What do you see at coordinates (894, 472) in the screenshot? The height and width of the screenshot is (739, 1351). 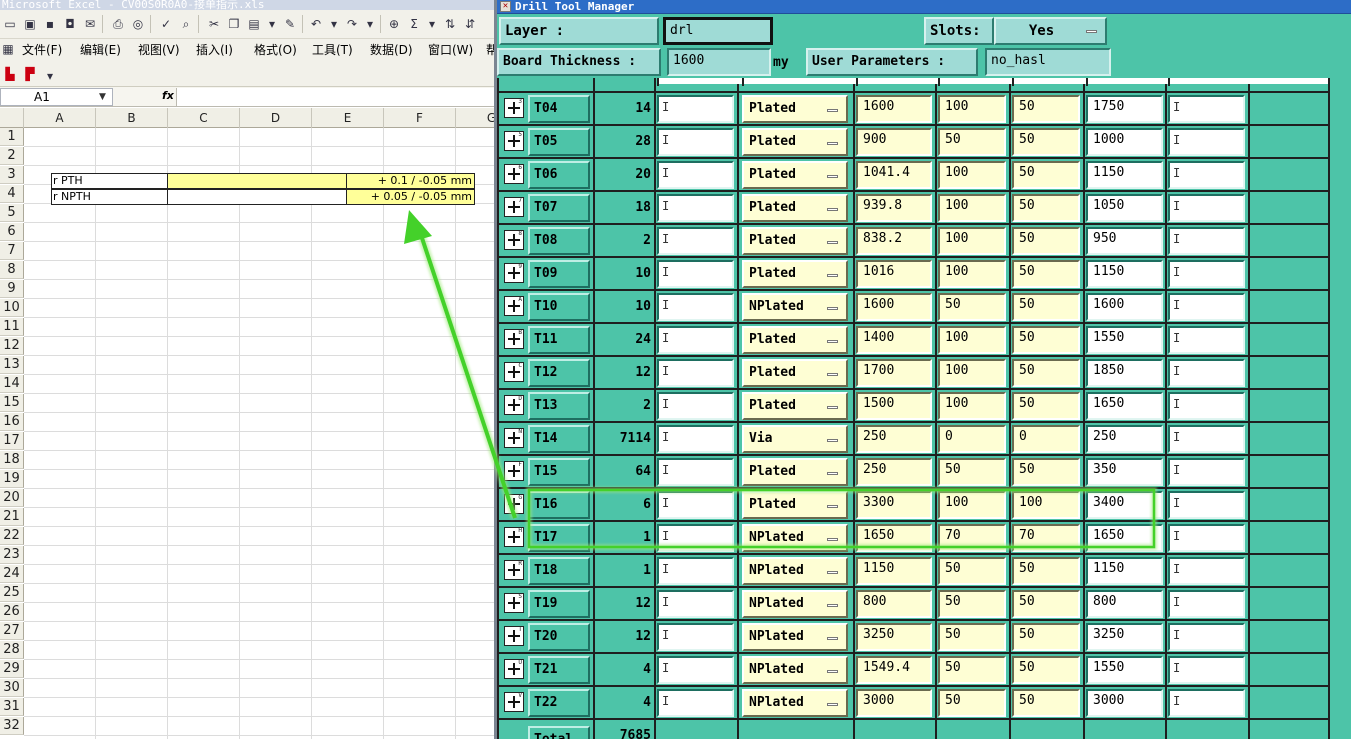 I see `drill-size-field: 250` at bounding box center [894, 472].